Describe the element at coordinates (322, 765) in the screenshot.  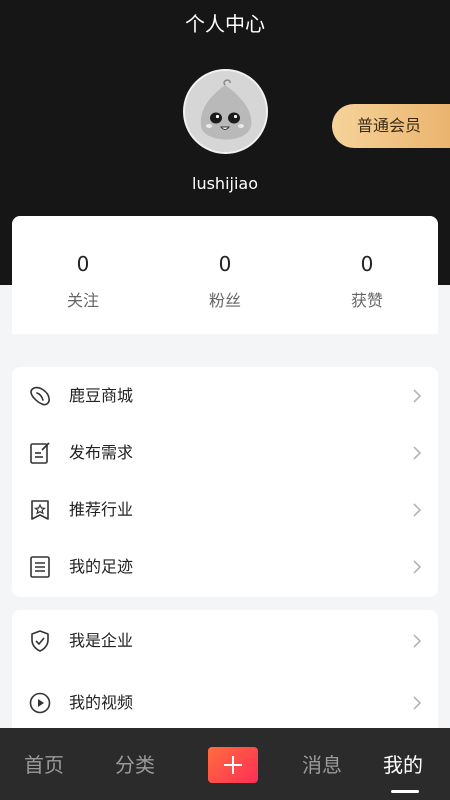
I see `nav-tab-messages: 消息` at that location.